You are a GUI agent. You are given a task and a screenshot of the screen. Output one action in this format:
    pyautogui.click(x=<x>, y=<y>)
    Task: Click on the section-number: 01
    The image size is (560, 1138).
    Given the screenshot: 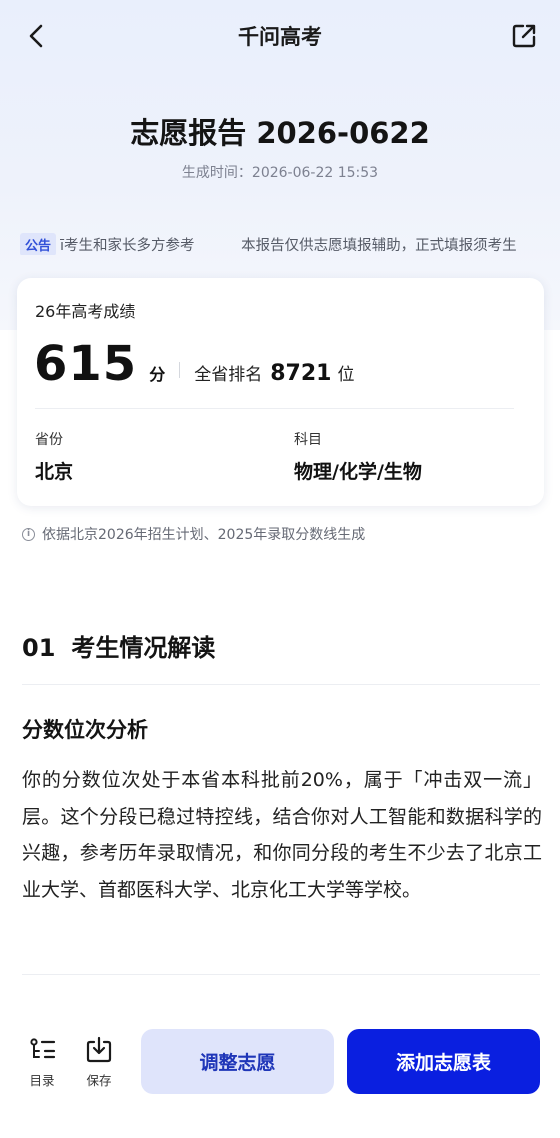 What is the action you would take?
    pyautogui.click(x=39, y=648)
    